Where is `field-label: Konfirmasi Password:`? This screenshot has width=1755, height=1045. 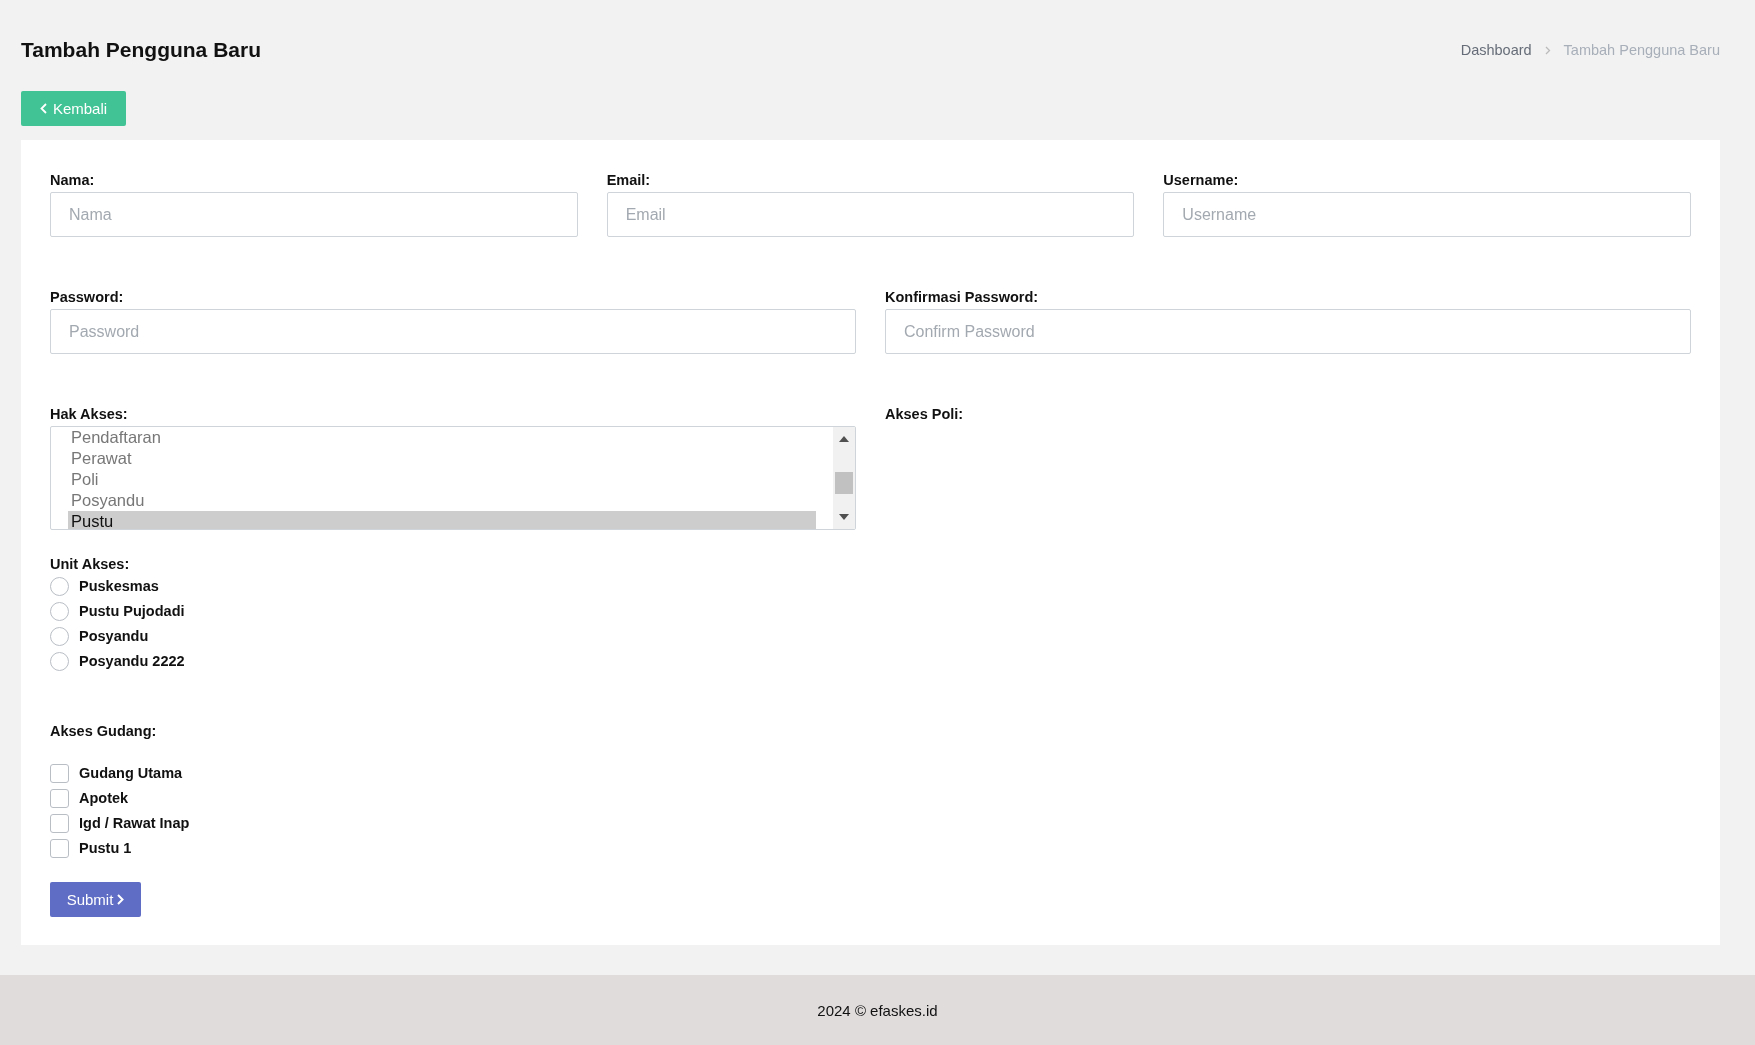
field-label: Konfirmasi Password: is located at coordinates (962, 297).